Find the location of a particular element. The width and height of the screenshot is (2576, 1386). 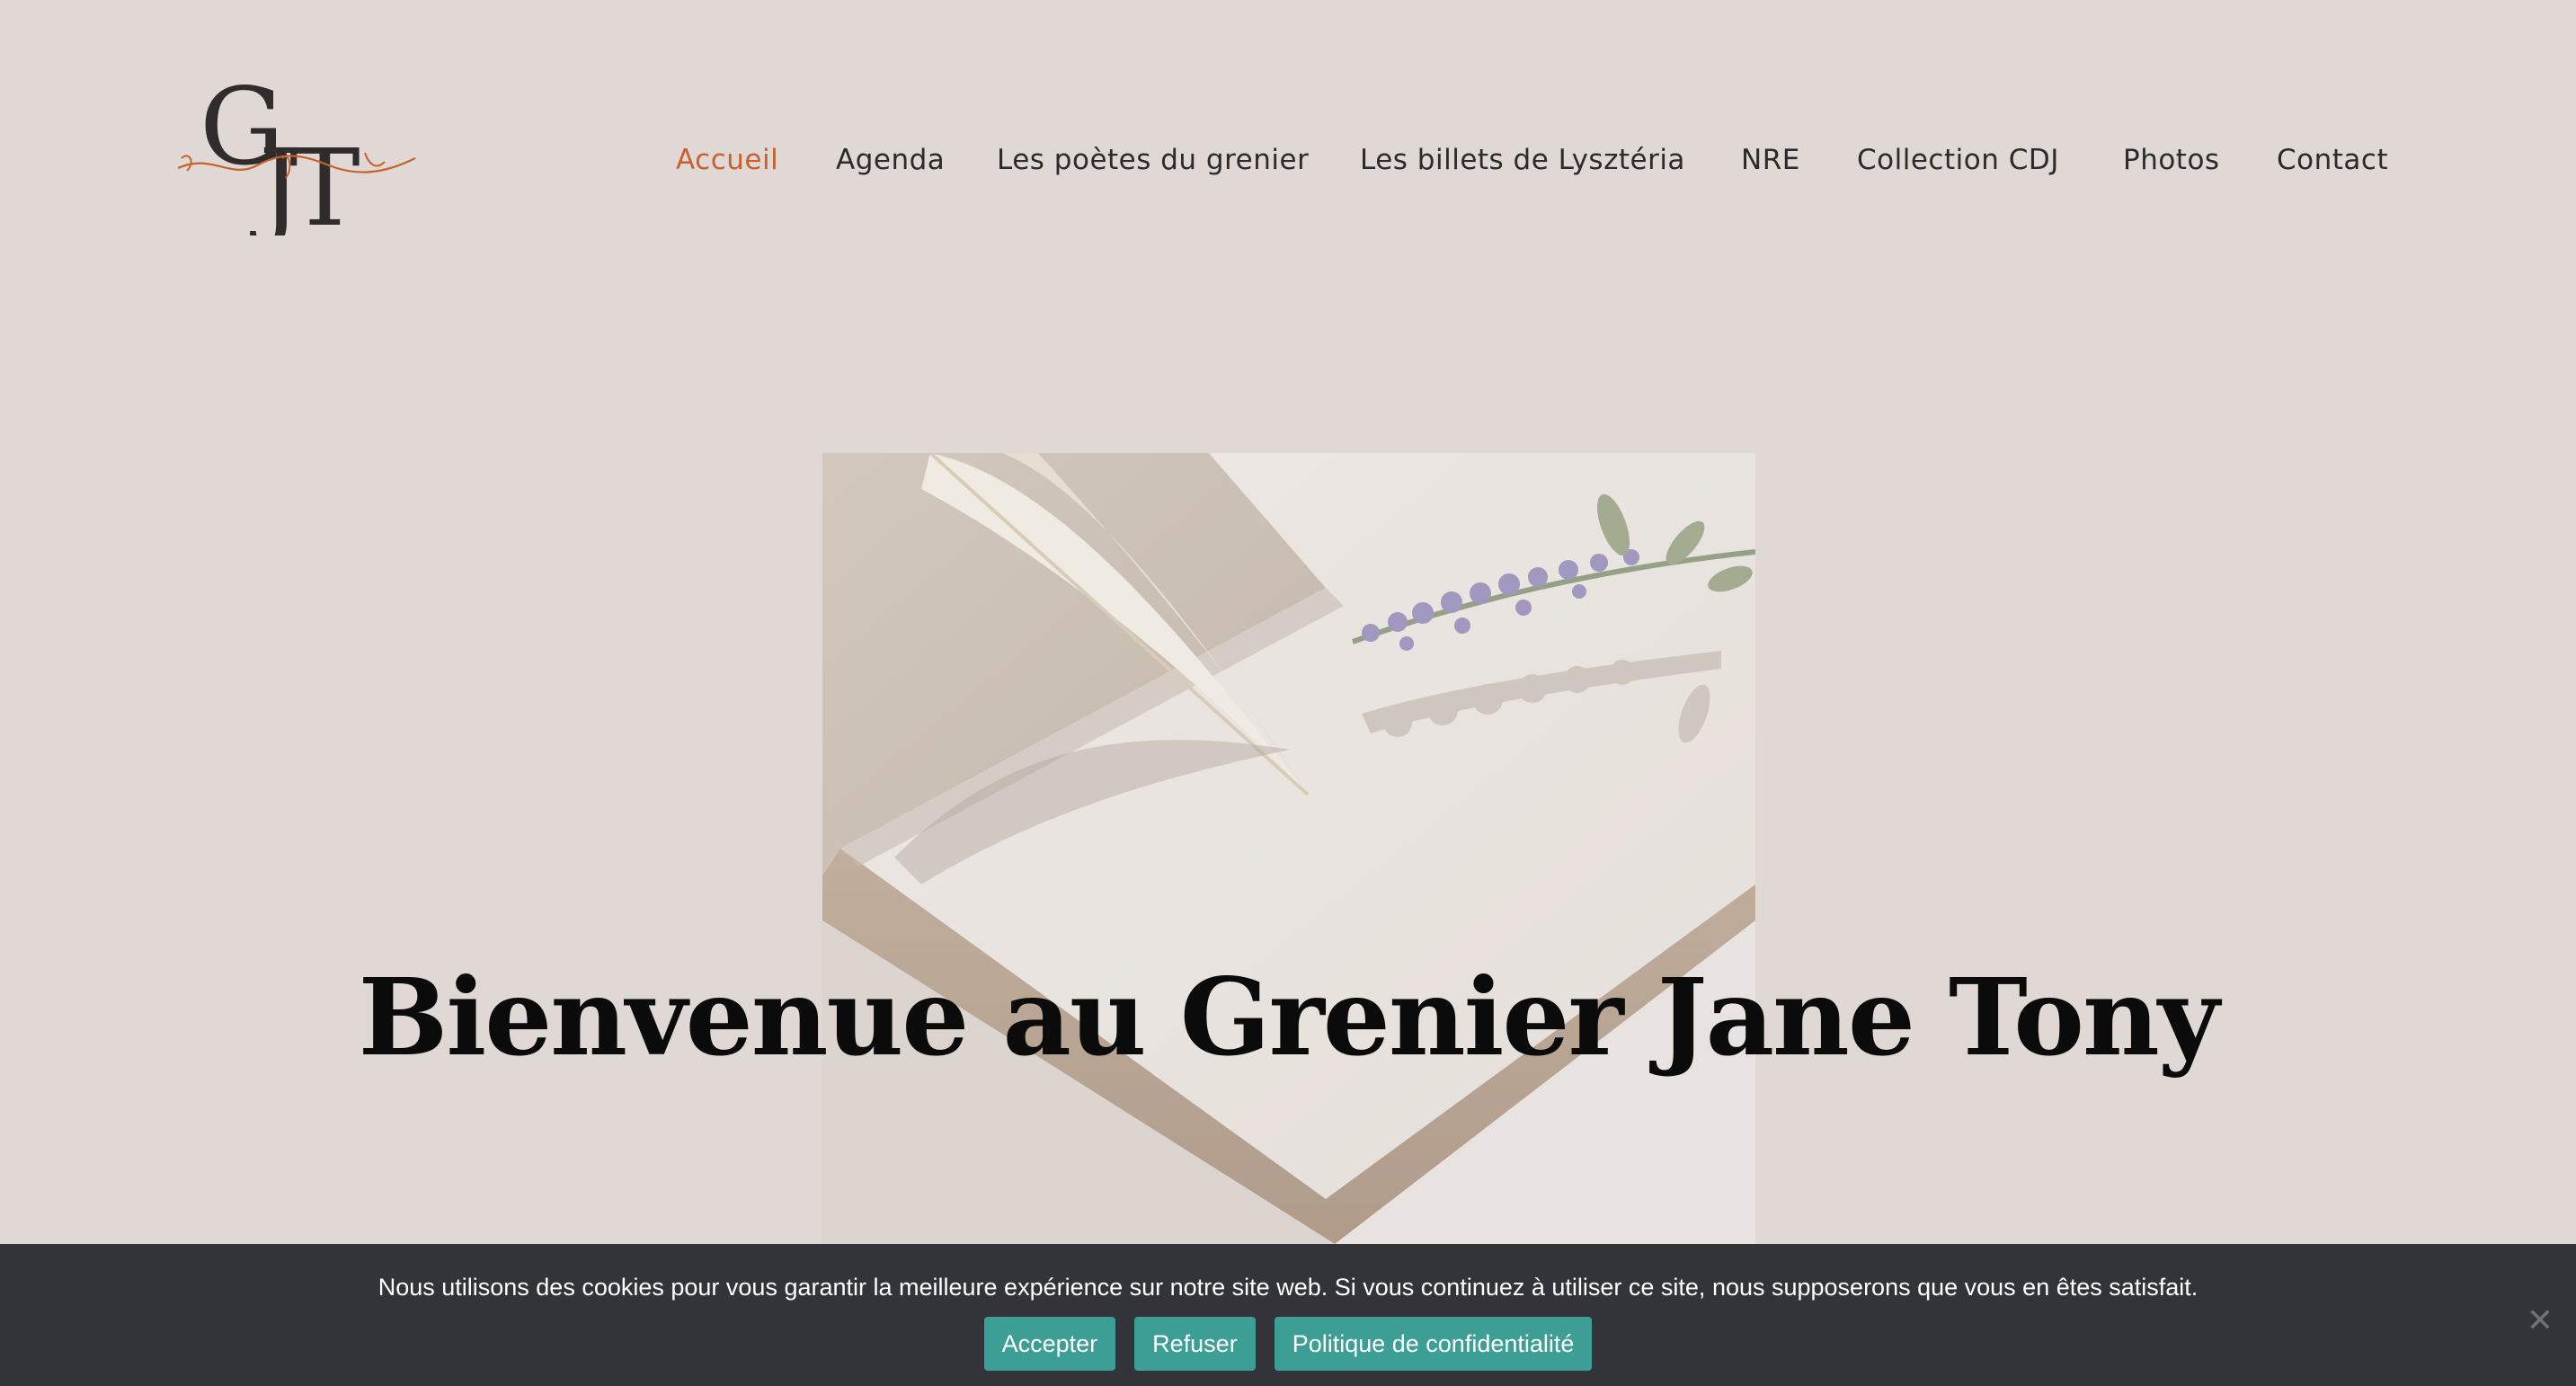

nav-item-nre: NRE is located at coordinates (1770, 160).